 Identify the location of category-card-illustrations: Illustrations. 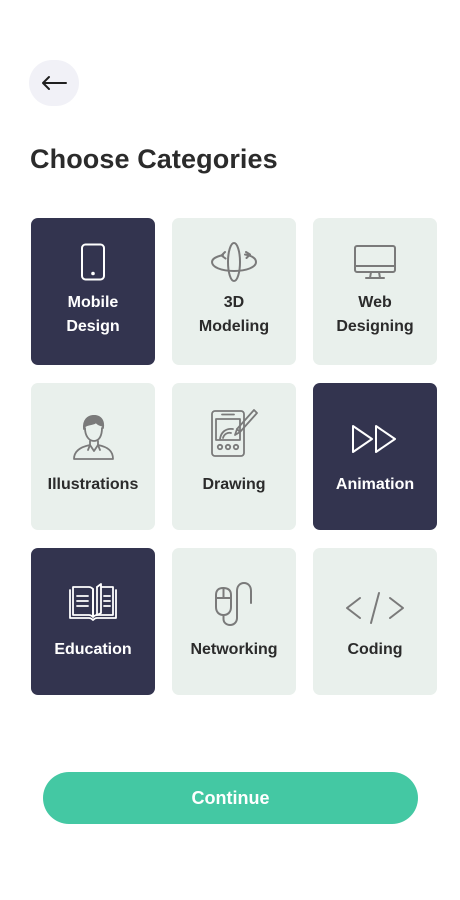
(93, 456).